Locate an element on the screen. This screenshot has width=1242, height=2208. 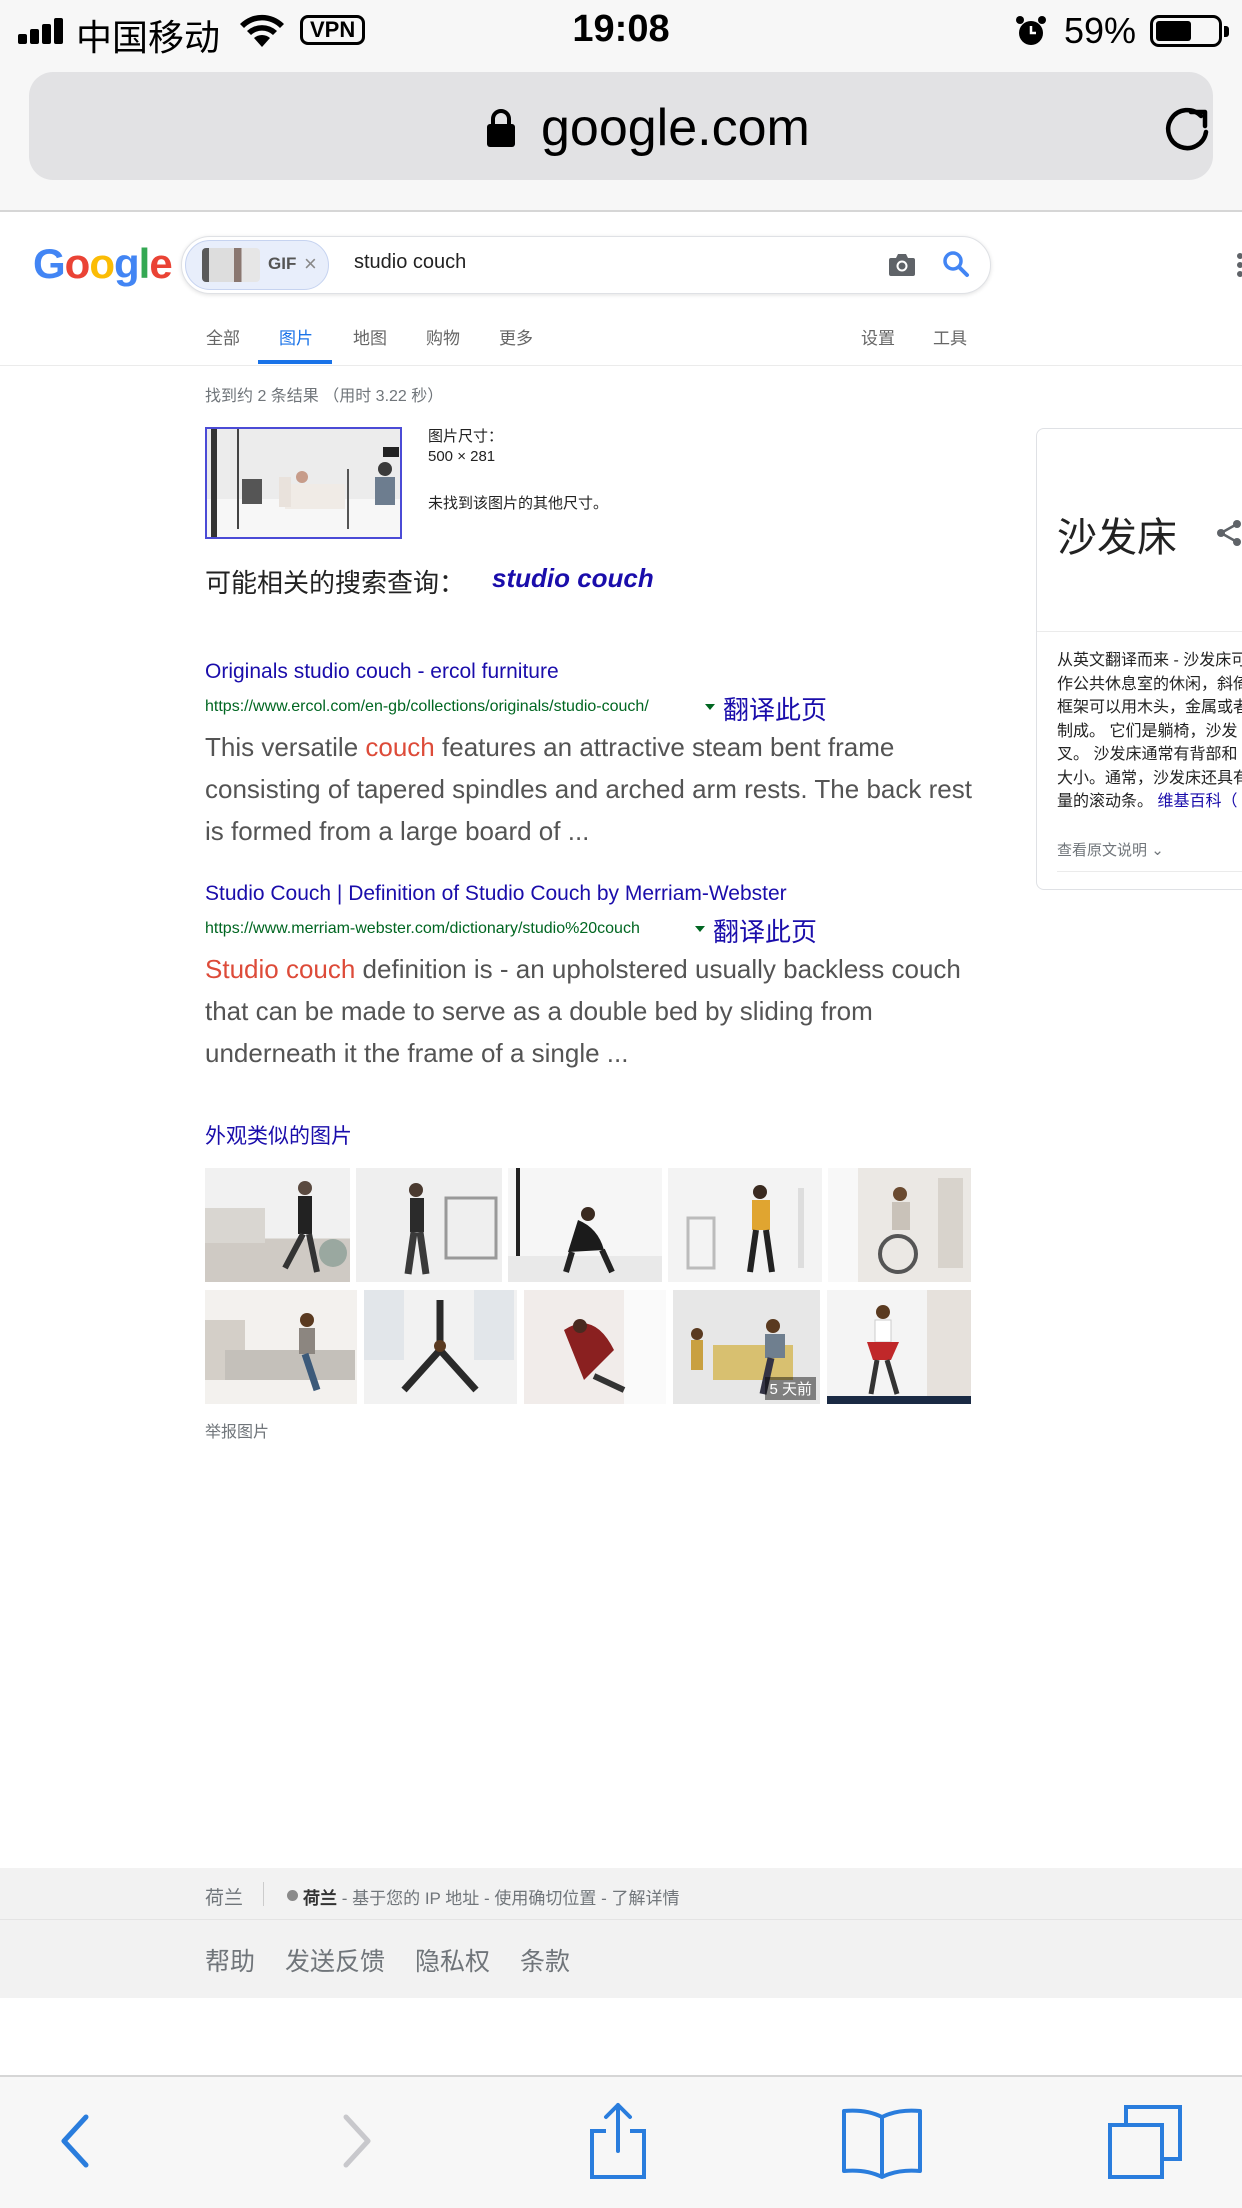
query-image-thumbnail is located at coordinates (231, 265).